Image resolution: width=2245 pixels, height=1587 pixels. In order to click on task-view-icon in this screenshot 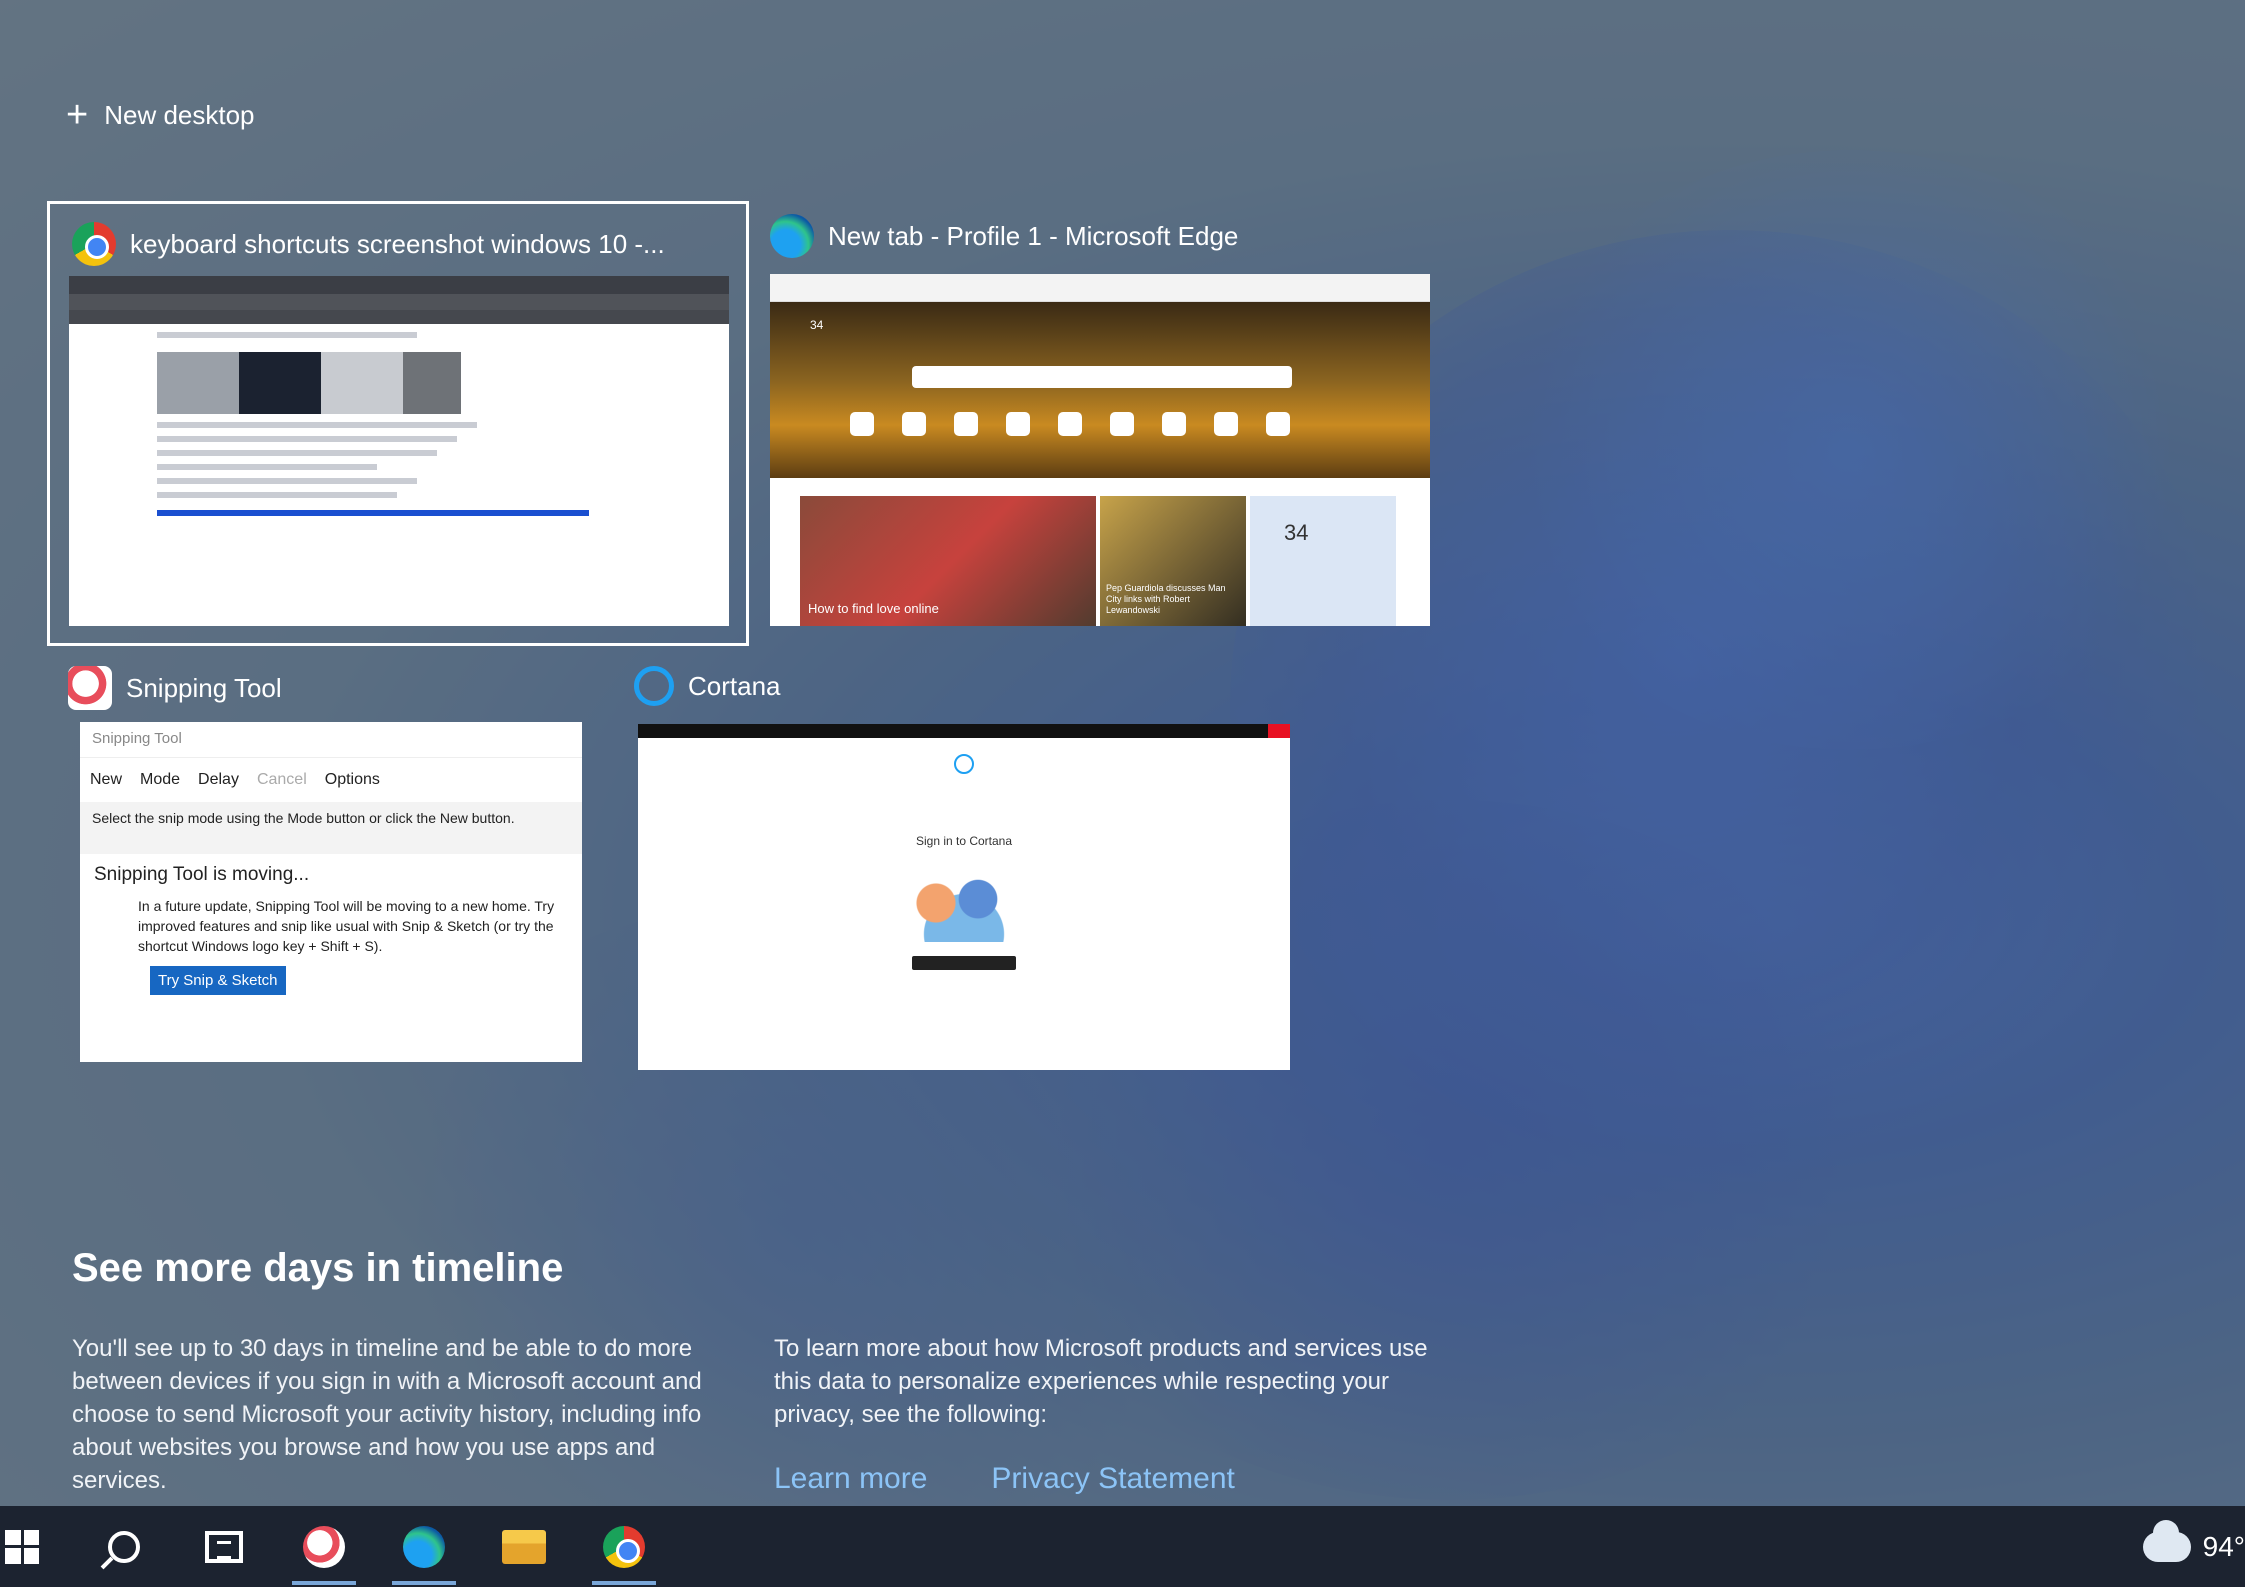, I will do `click(224, 1546)`.